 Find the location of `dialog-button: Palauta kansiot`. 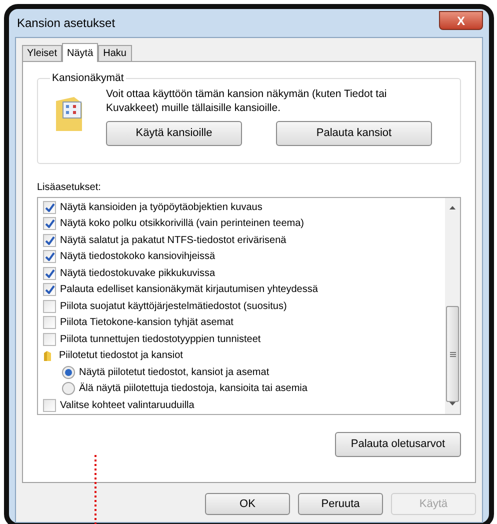

dialog-button: Palauta kansiot is located at coordinates (354, 133).